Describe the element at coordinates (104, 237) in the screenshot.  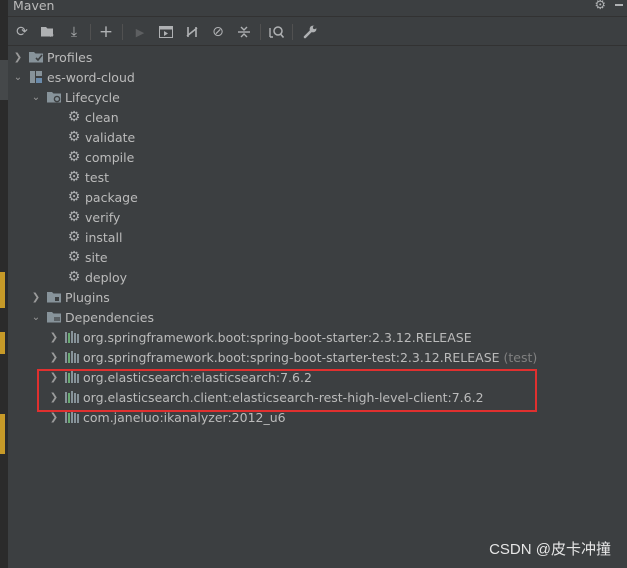
I see `goal-label: install` at that location.